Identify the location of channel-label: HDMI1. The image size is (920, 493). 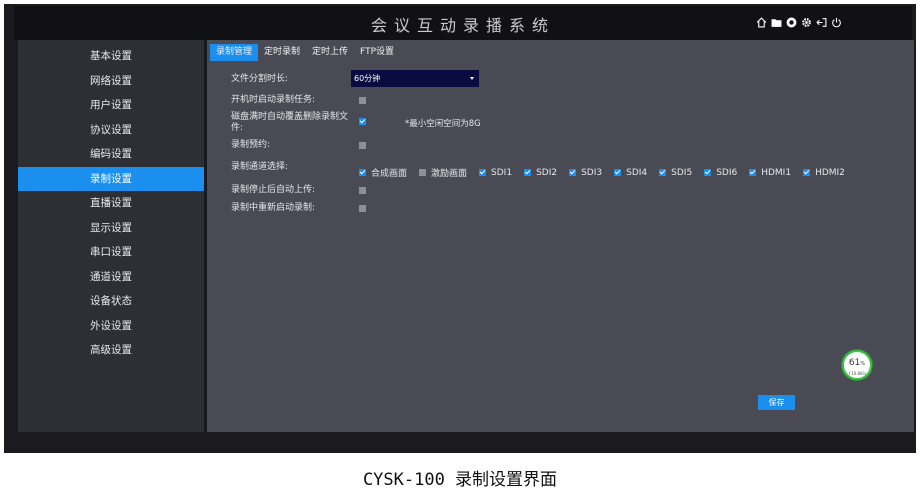
(776, 172).